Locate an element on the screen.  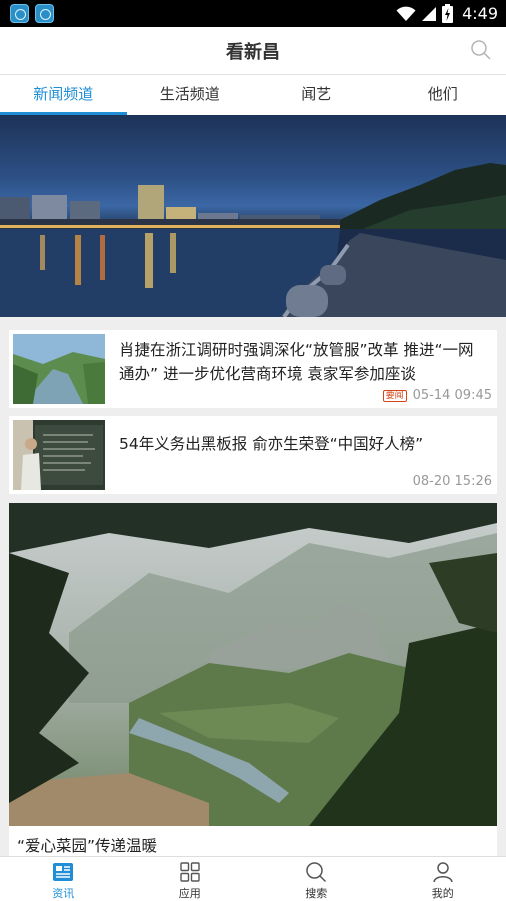
news-time: 08-20 15:26 is located at coordinates (452, 481).